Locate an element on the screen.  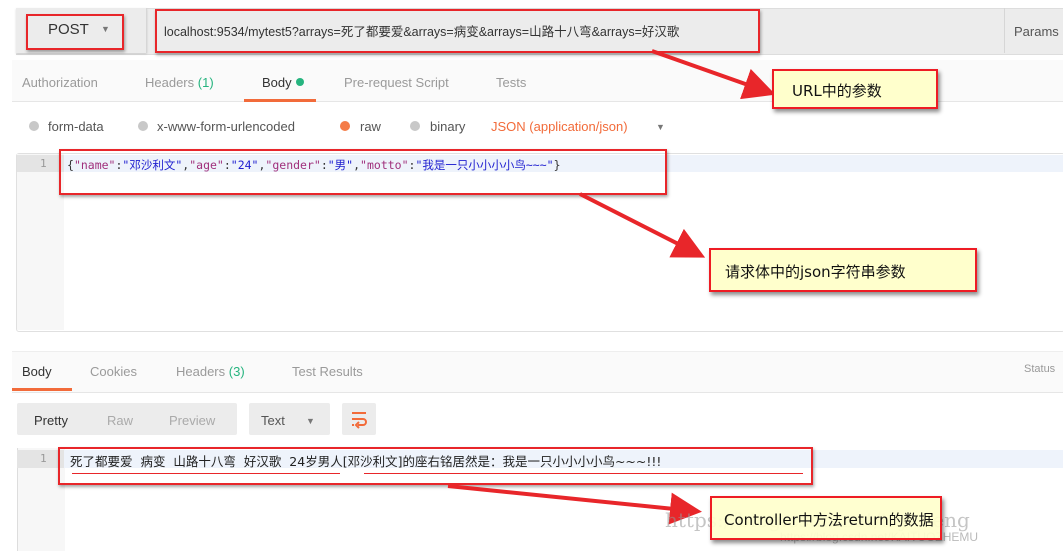
url-params-callout: URL中的参数 is located at coordinates (855, 89).